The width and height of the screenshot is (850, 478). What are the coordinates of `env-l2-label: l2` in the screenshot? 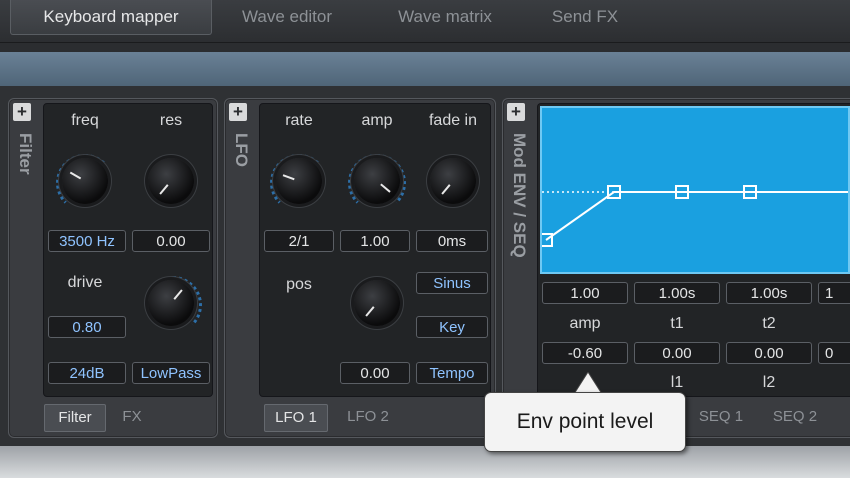 It's located at (769, 382).